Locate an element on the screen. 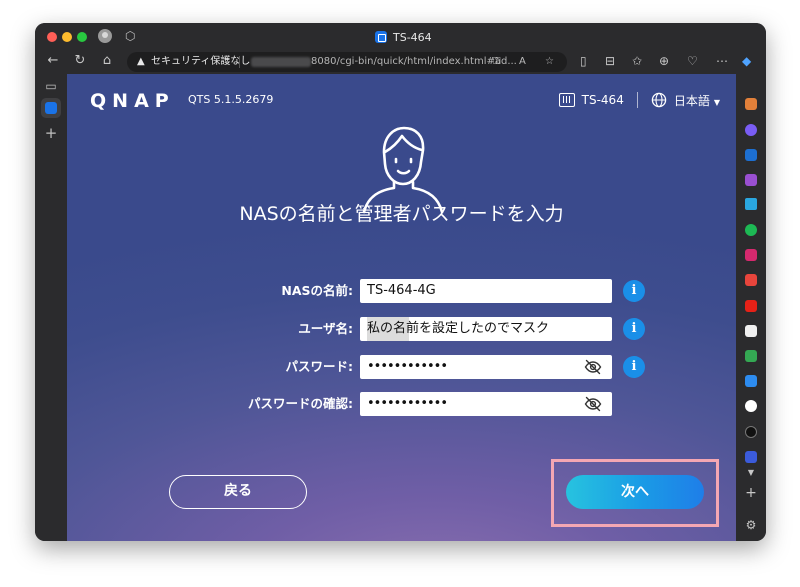 The image size is (800, 587). next-button: 次へ is located at coordinates (635, 492).